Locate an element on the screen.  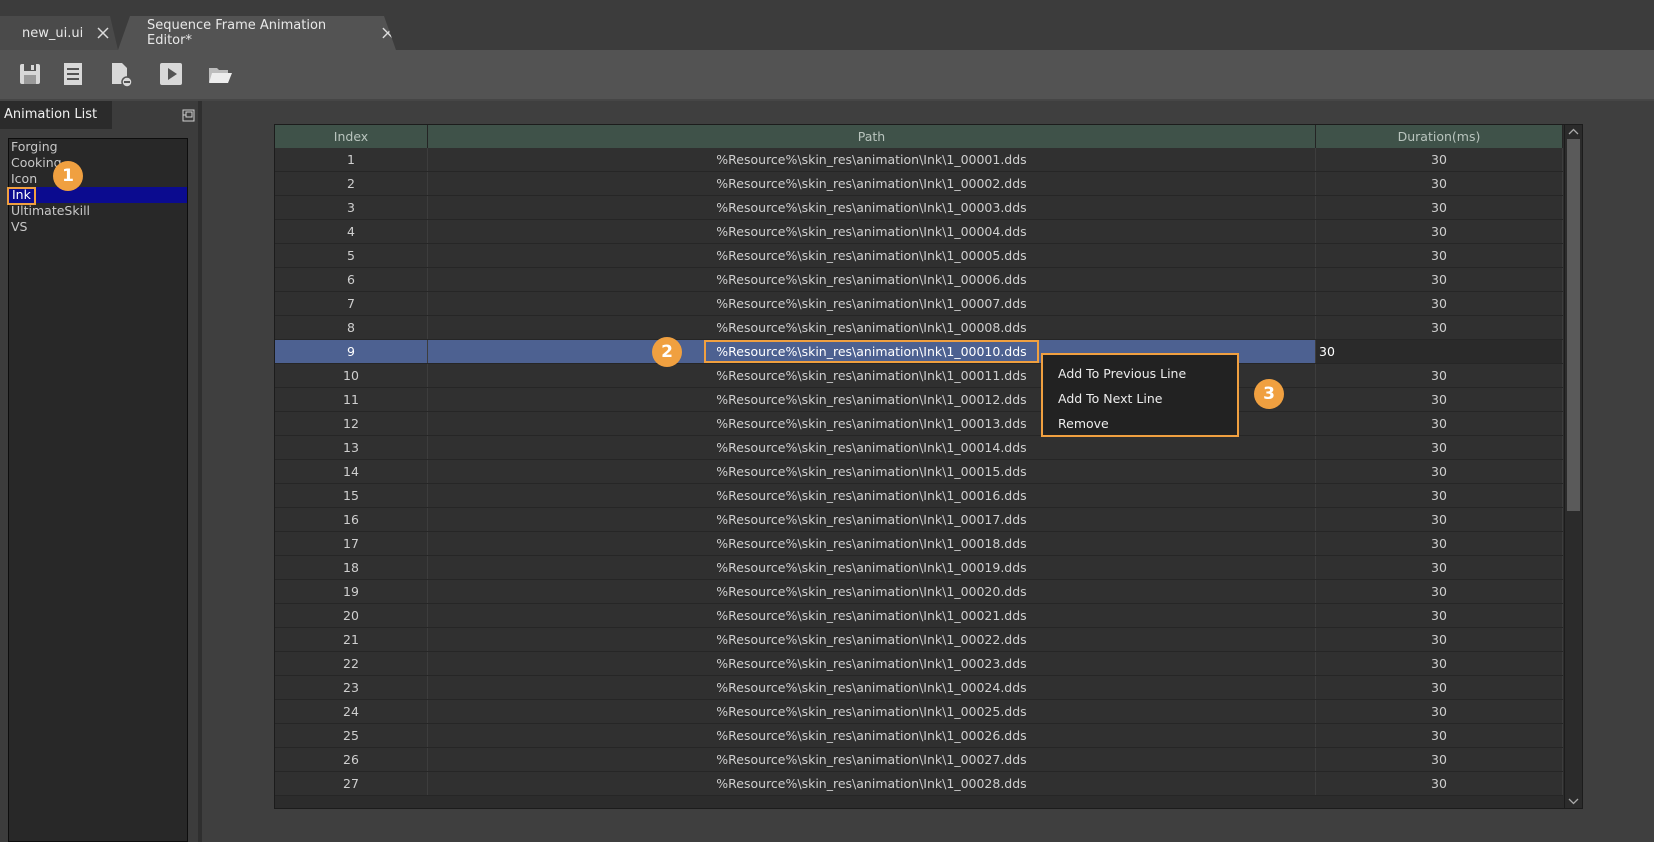
column-header-index: Index is located at coordinates (351, 136).